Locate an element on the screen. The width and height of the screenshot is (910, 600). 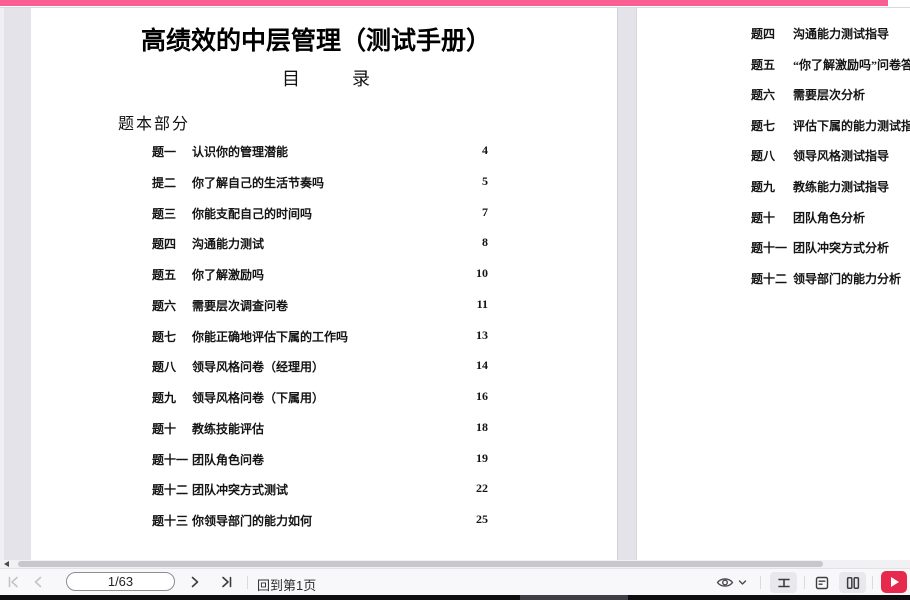
toc-item-title: 沟通能力测试指导 is located at coordinates (841, 34).